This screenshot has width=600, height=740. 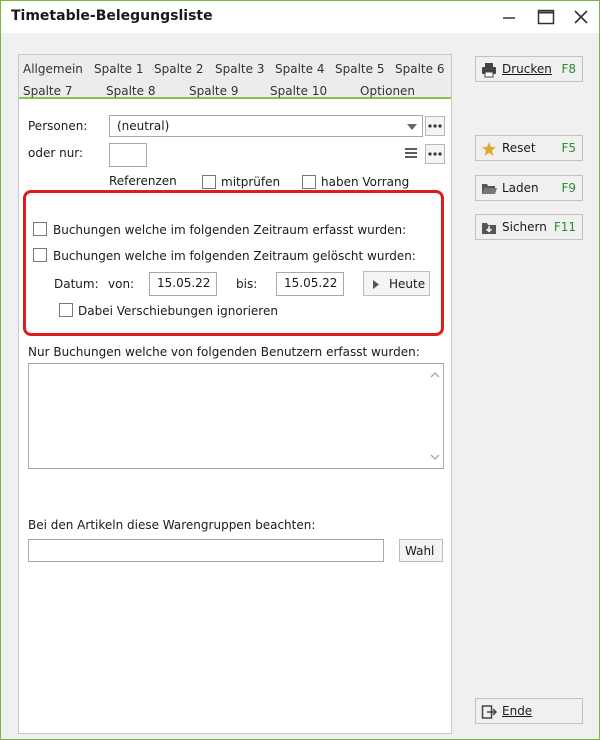 What do you see at coordinates (206, 550) in the screenshot?
I see `article-groups-input` at bounding box center [206, 550].